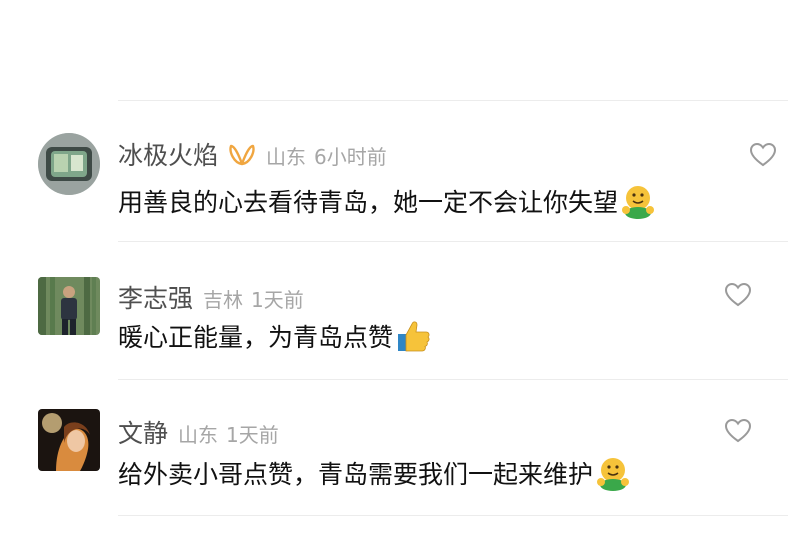  I want to click on comment-body: 用善良的心去看待青岛，她一定不会让你失望, so click(368, 202).